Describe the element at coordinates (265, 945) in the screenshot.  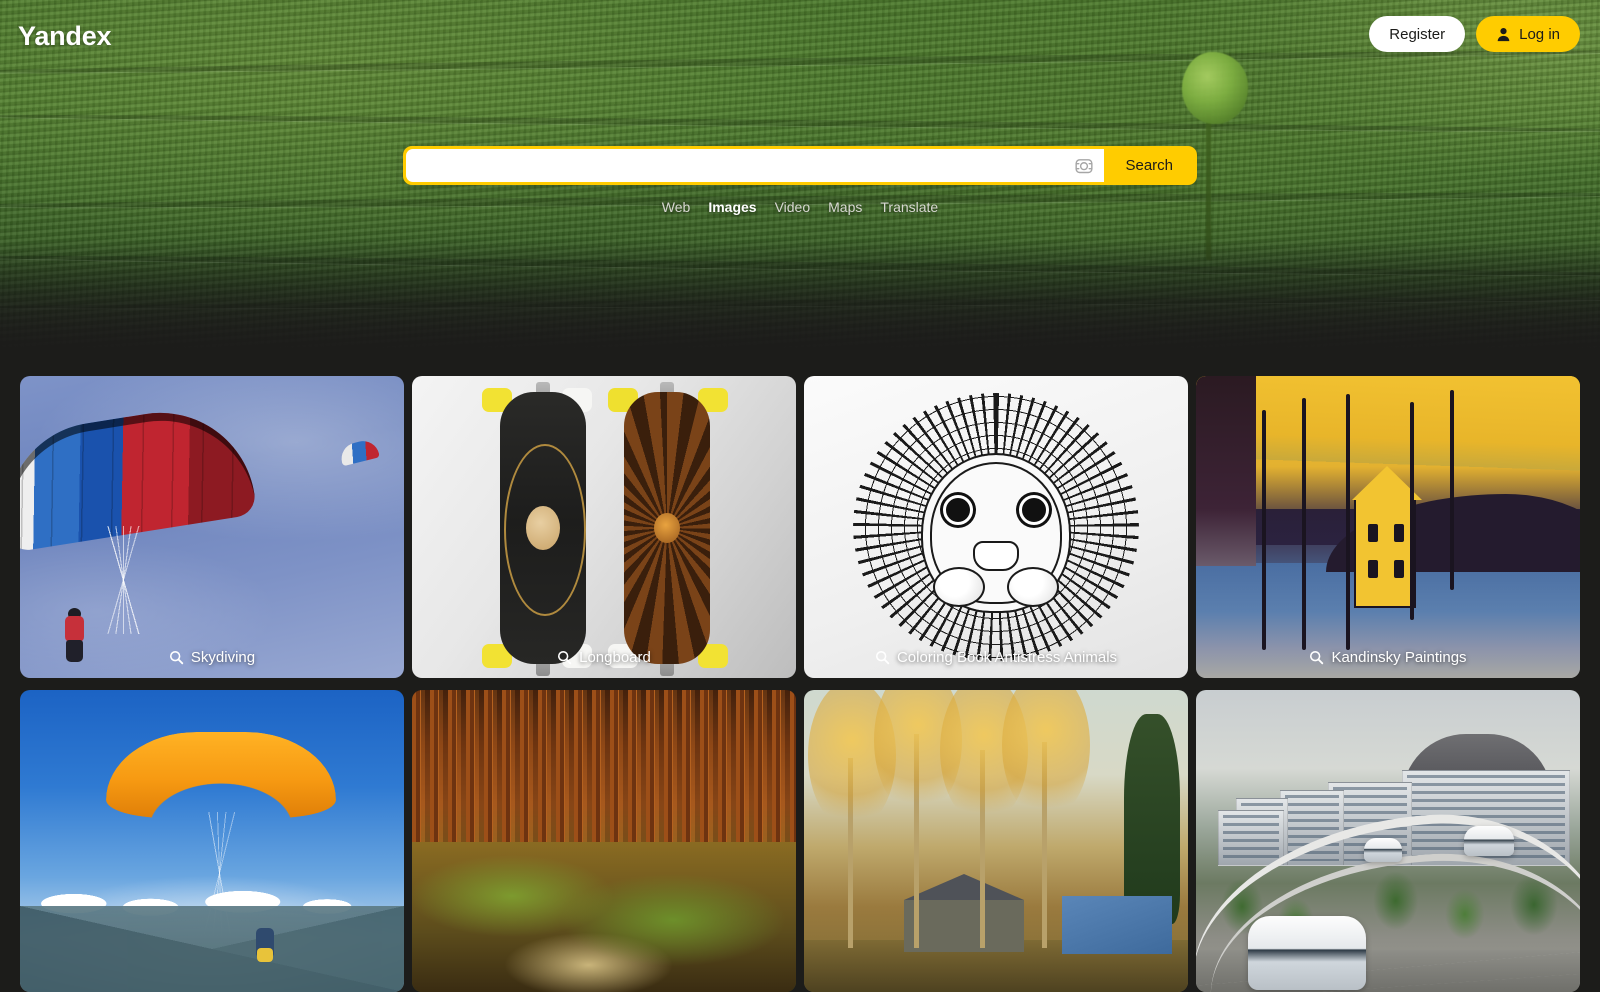
I see `paraglider-pilot` at that location.